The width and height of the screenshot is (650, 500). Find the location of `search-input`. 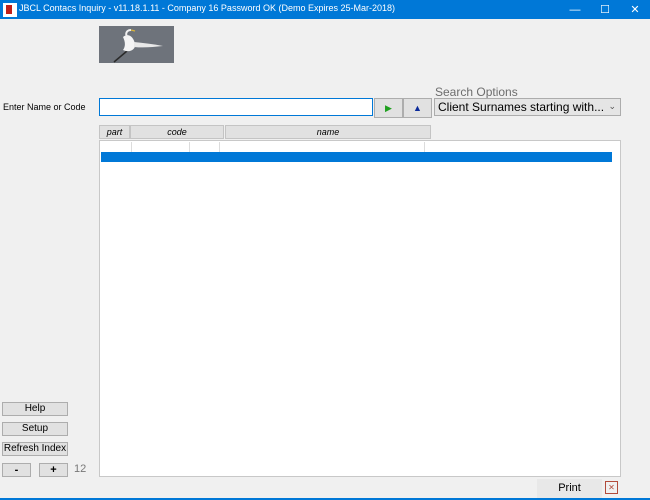

search-input is located at coordinates (236, 107).